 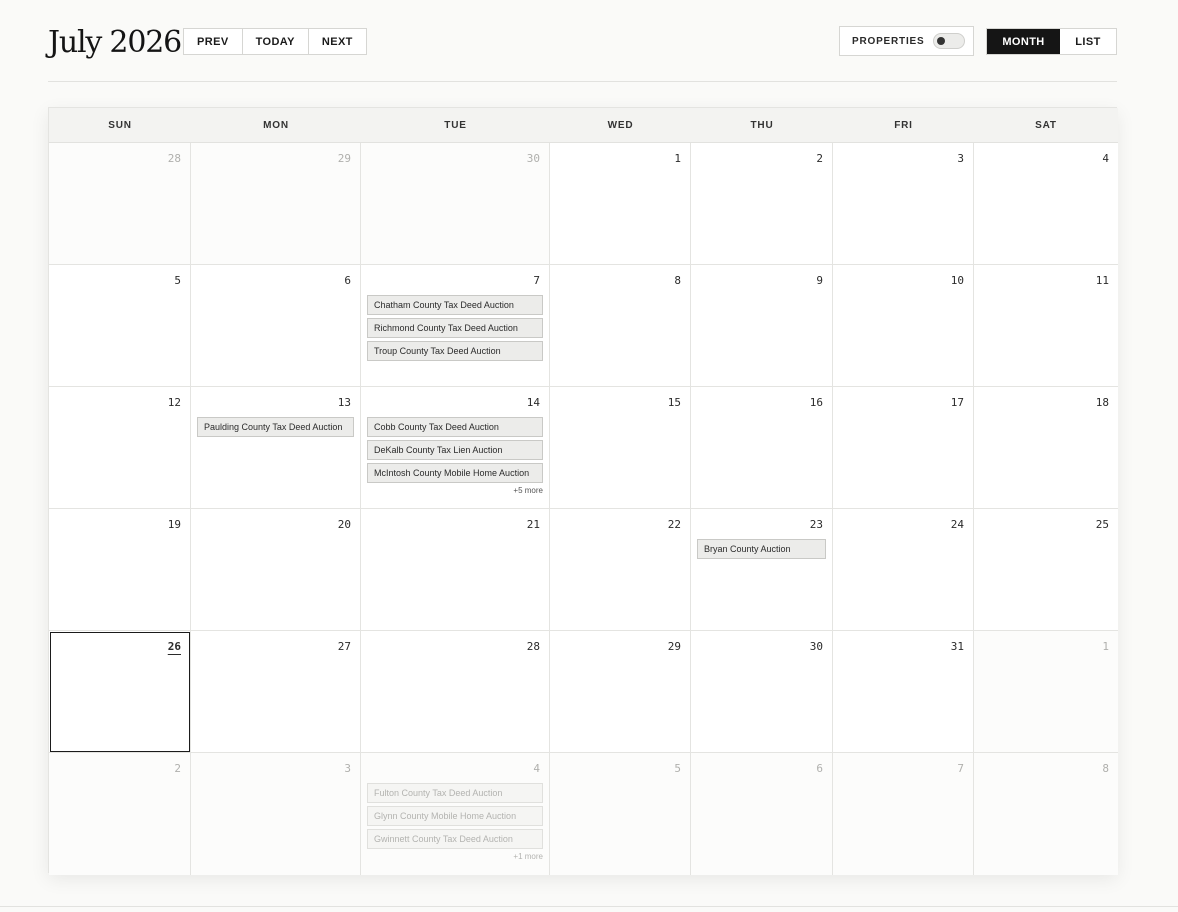 What do you see at coordinates (344, 524) in the screenshot?
I see `day-number: 20` at bounding box center [344, 524].